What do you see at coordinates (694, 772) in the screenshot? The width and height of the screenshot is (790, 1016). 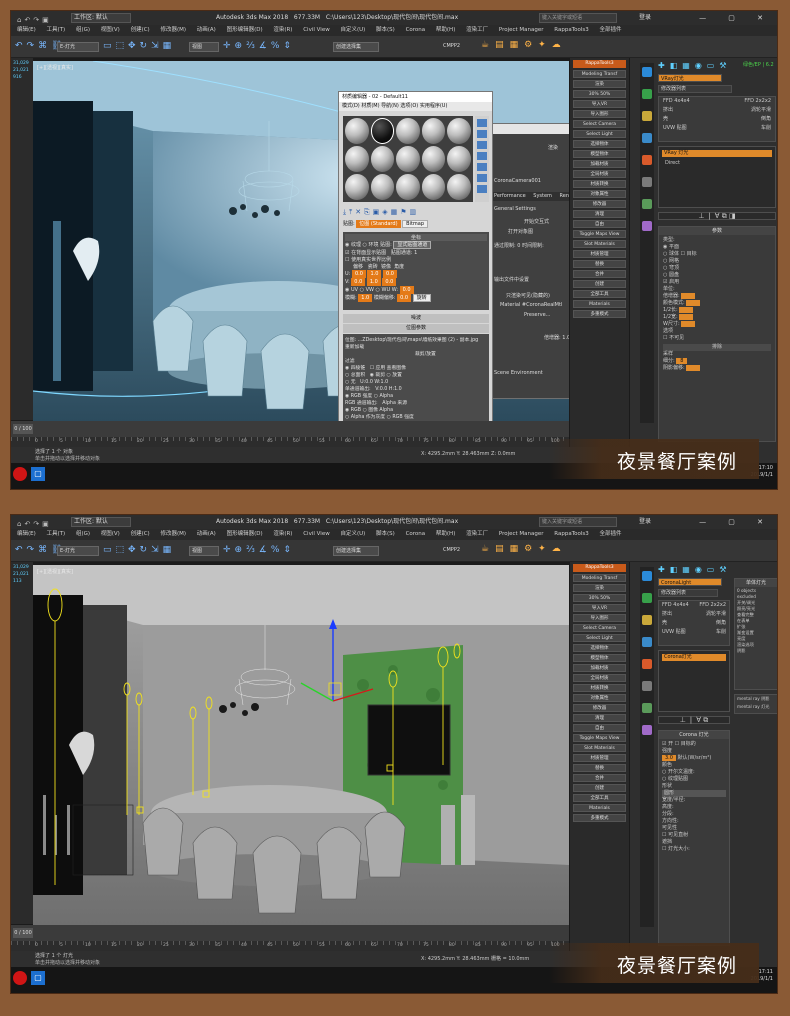 I see `corona-kelvin-radio: ○ 开尔文温度:` at bounding box center [694, 772].